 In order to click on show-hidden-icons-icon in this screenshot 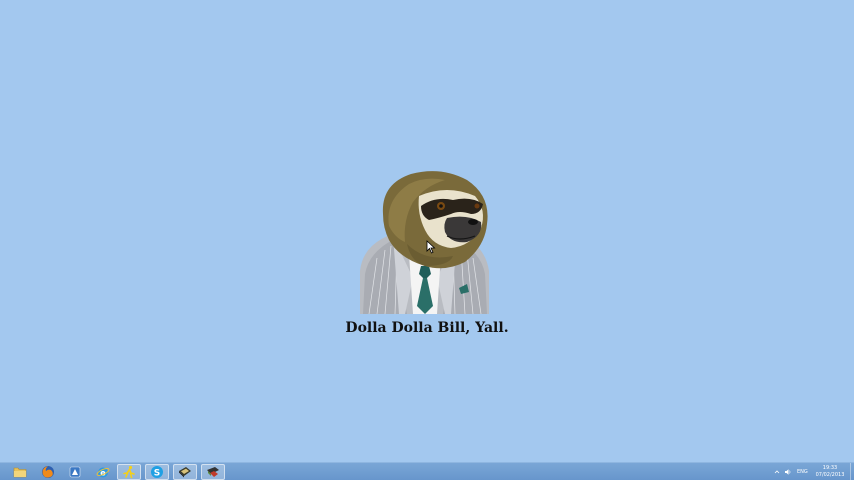, I will do `click(777, 472)`.